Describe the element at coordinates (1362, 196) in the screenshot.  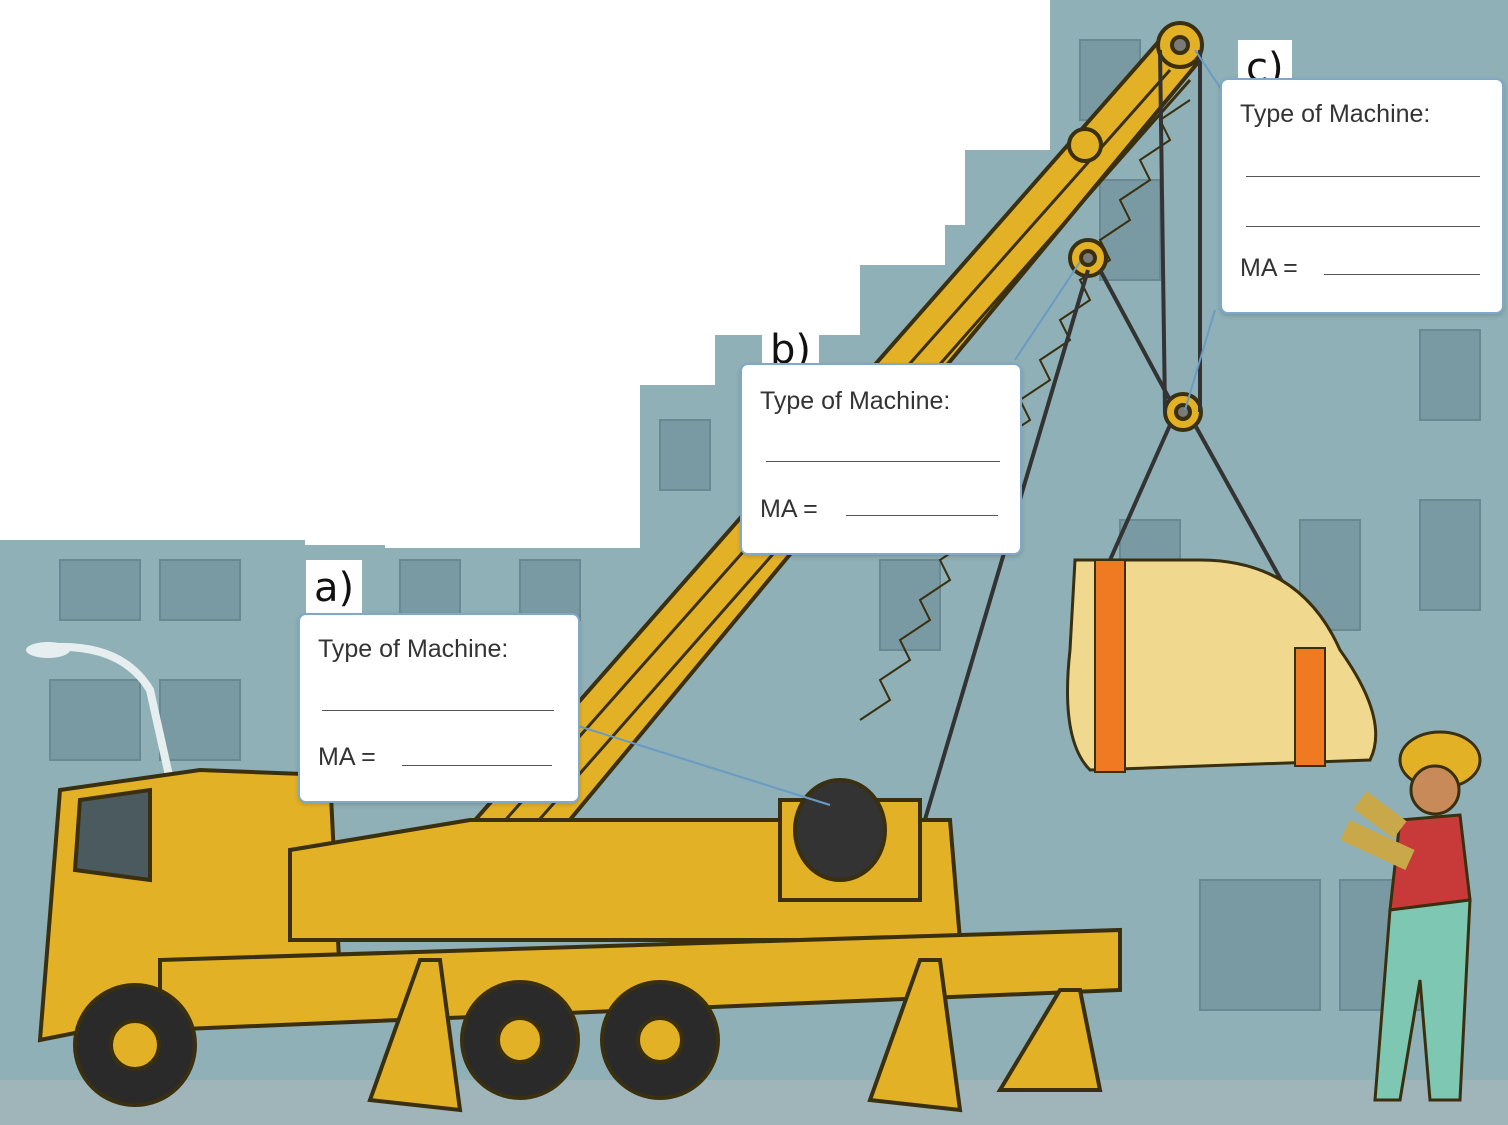
I see `machine-label-c: Type of Machine: MA =` at that location.